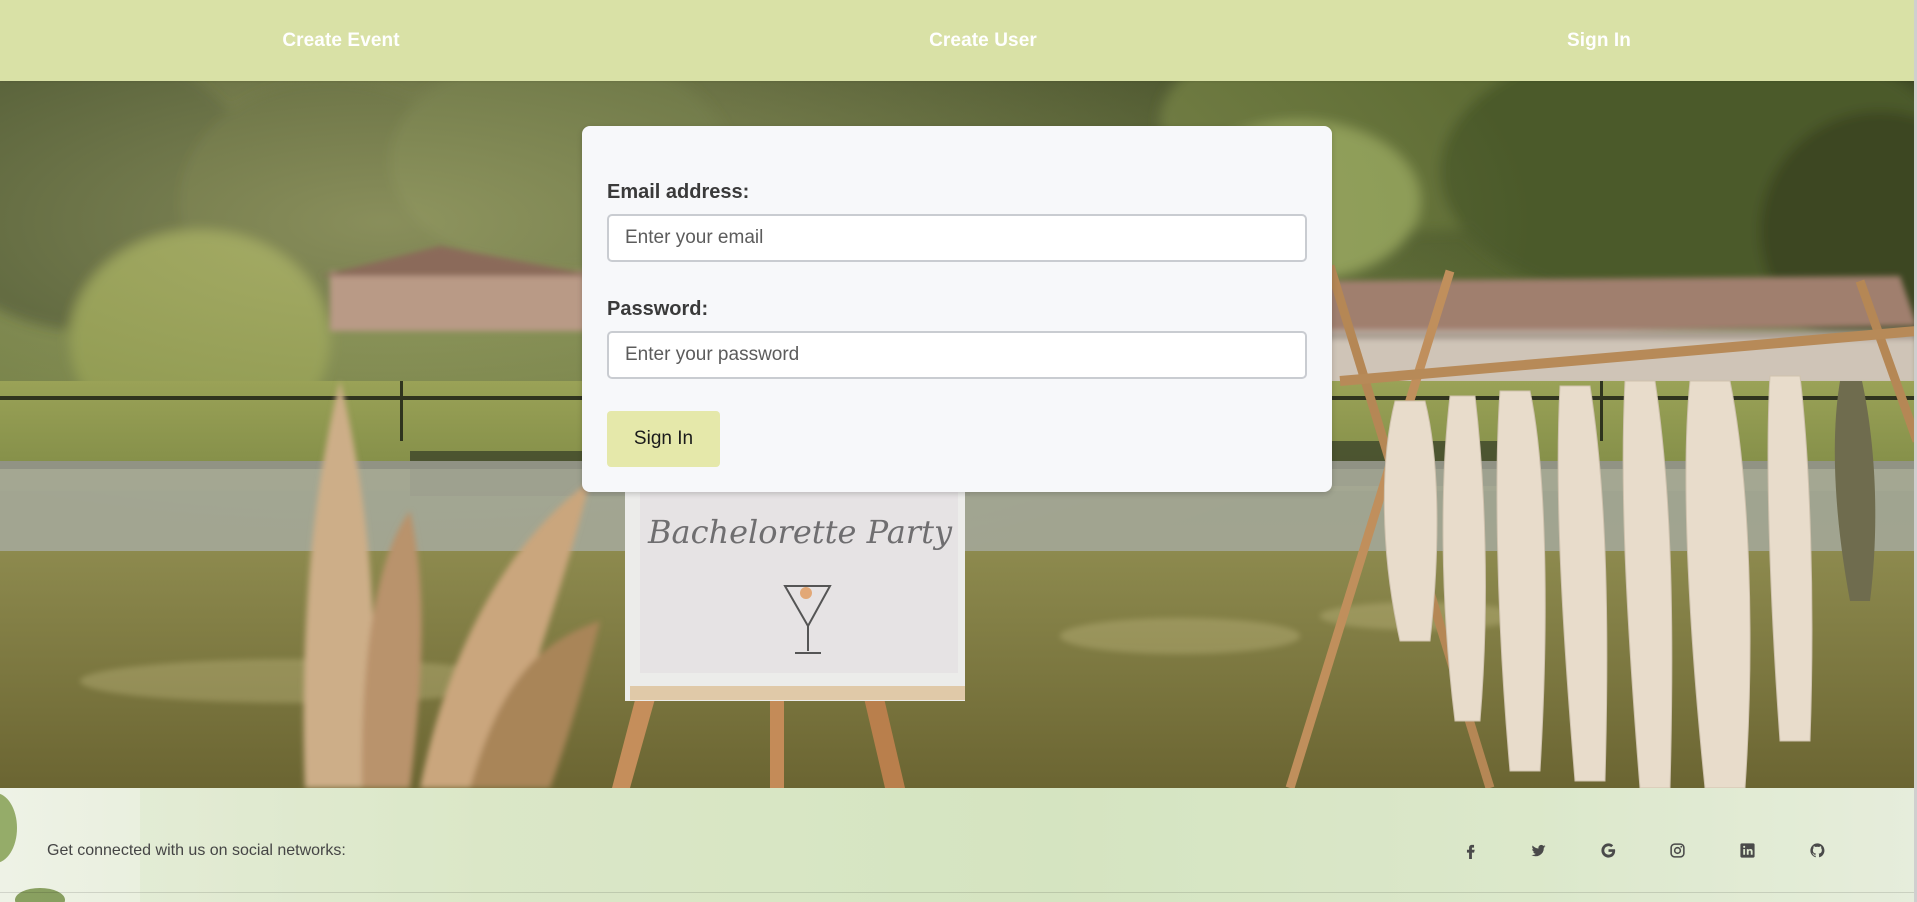 Image resolution: width=1917 pixels, height=902 pixels. Describe the element at coordinates (1747, 850) in the screenshot. I see `linkedin-icon` at that location.